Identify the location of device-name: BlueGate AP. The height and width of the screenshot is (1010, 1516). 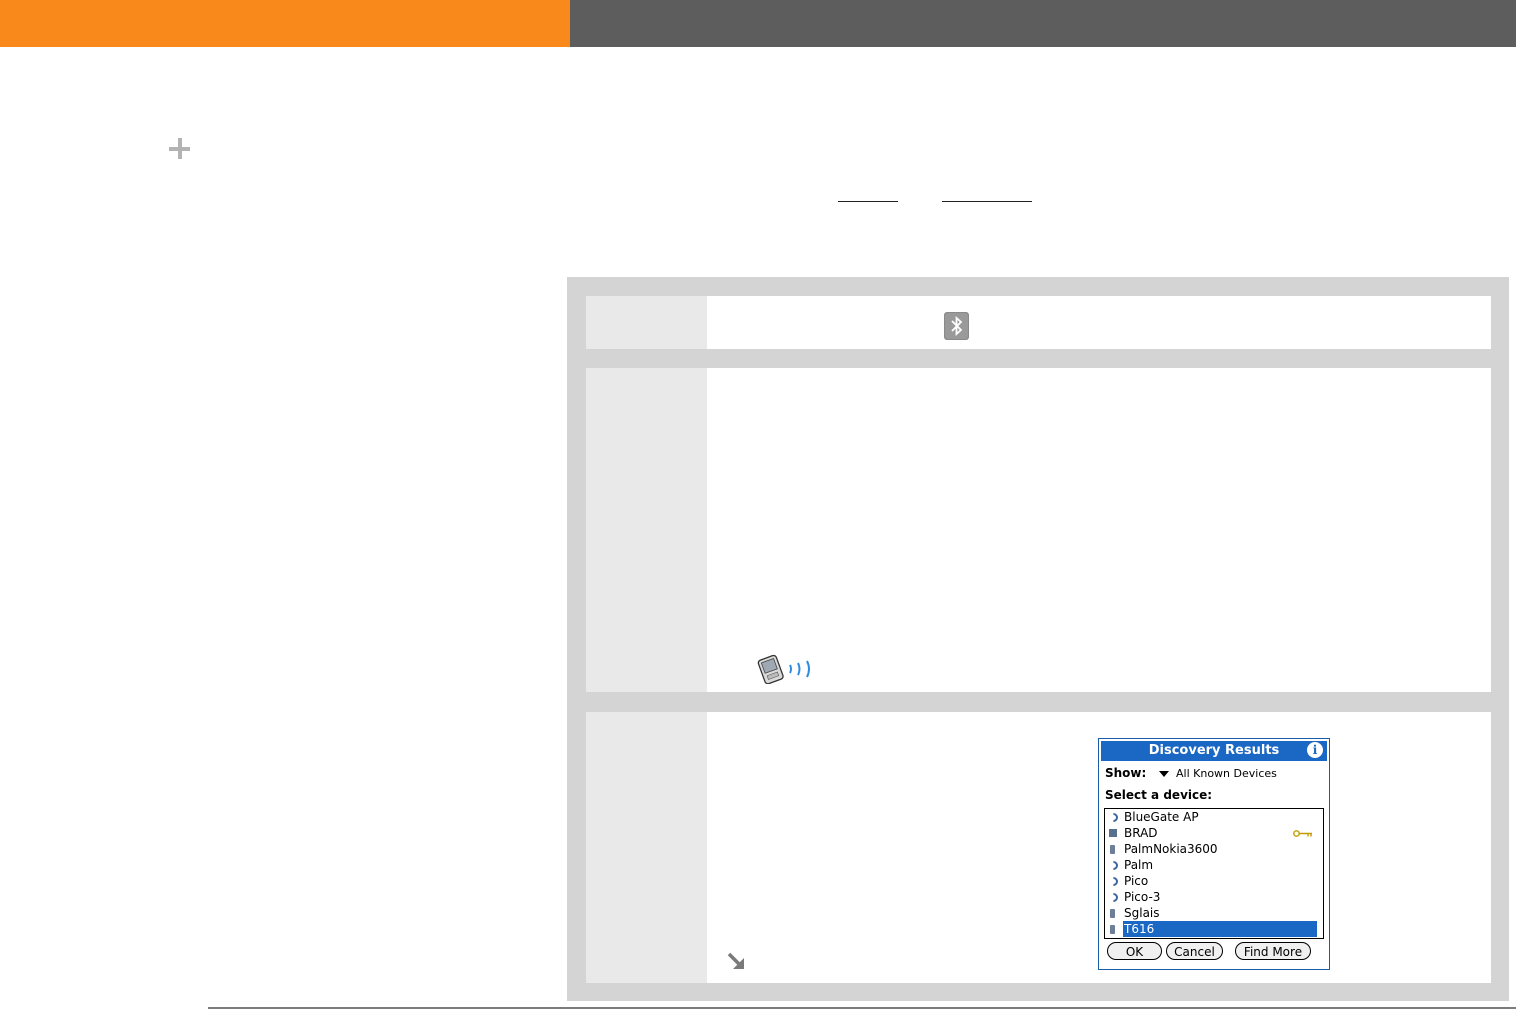
(1161, 817).